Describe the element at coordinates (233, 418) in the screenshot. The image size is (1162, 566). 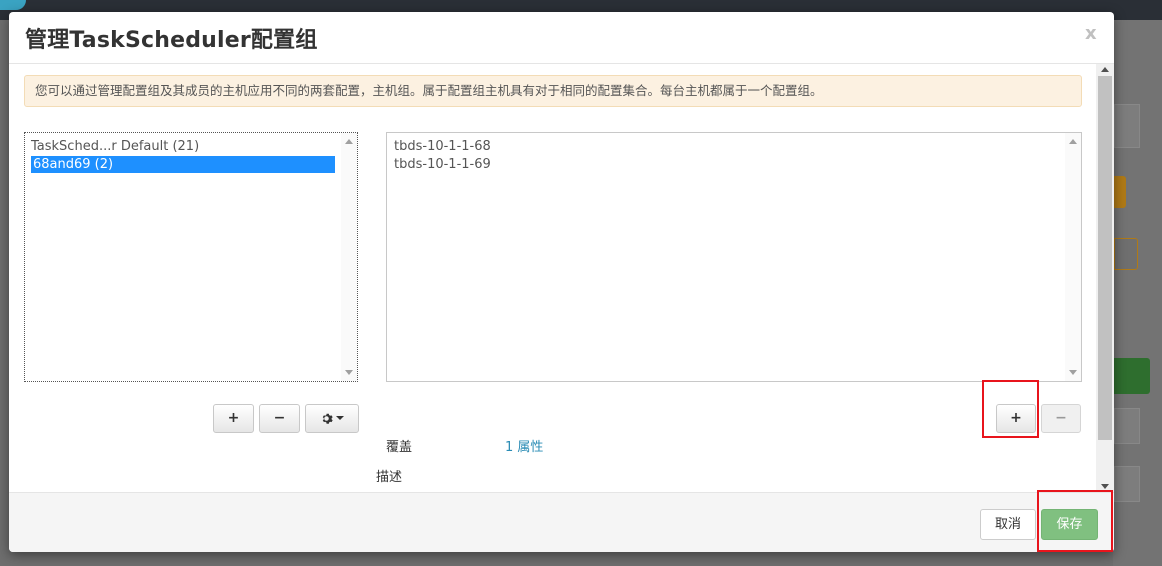
I see `add-config-group-button: +` at that location.